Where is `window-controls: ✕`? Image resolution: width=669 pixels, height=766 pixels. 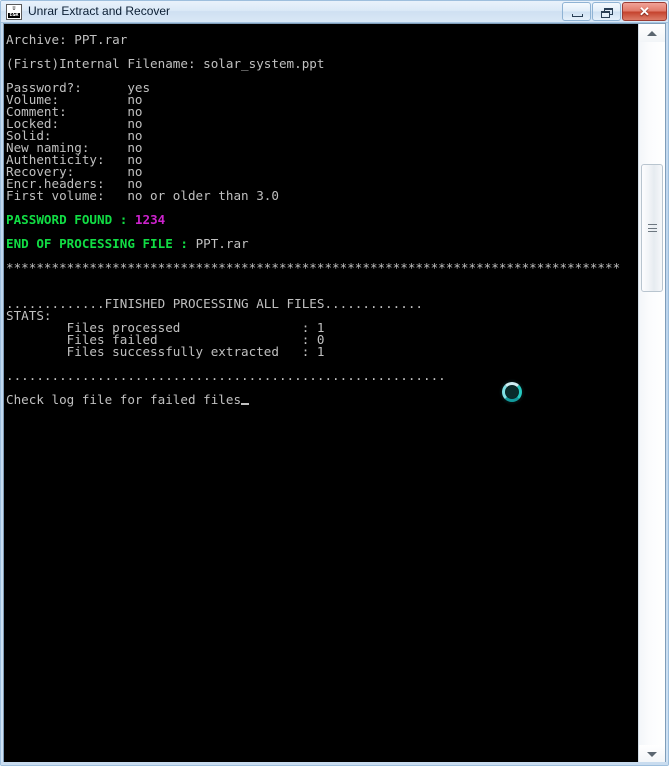 window-controls: ✕ is located at coordinates (614, 11).